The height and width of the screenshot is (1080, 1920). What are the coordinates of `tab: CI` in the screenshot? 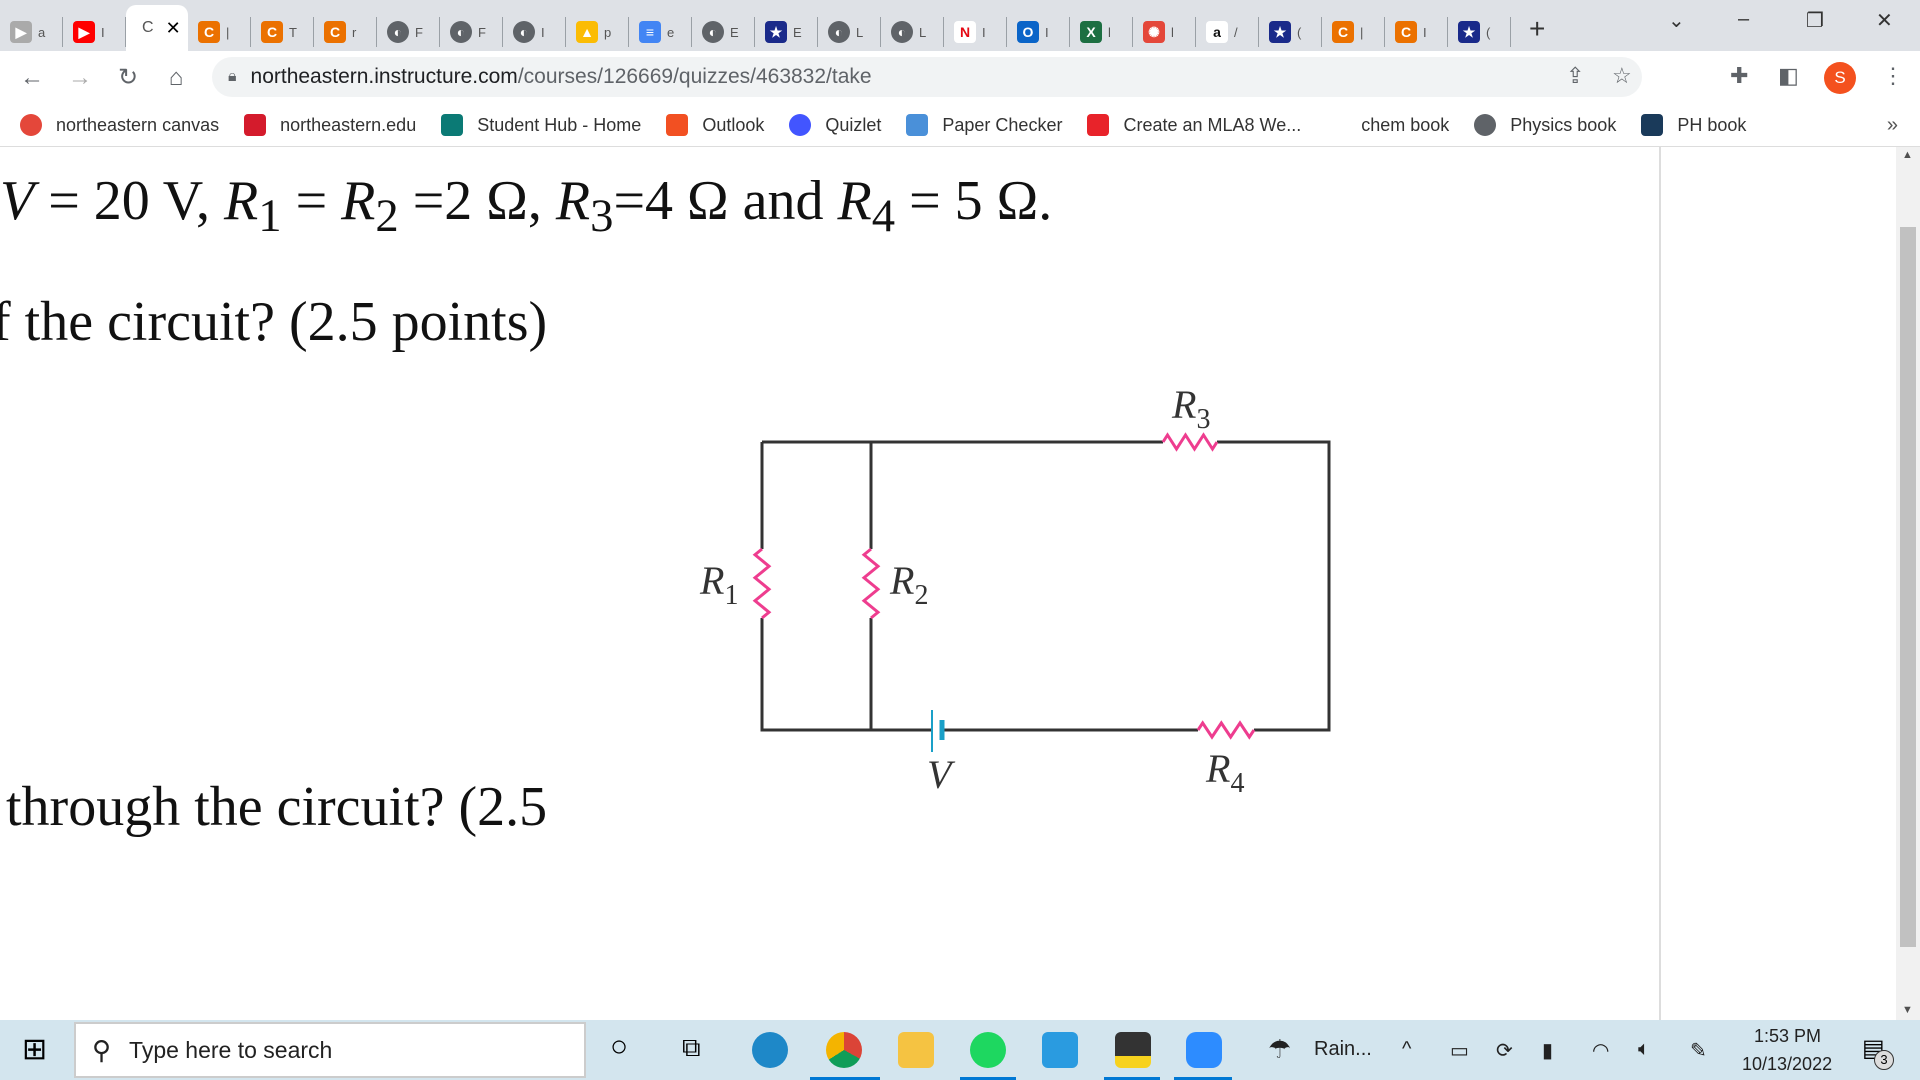 It's located at (1416, 32).